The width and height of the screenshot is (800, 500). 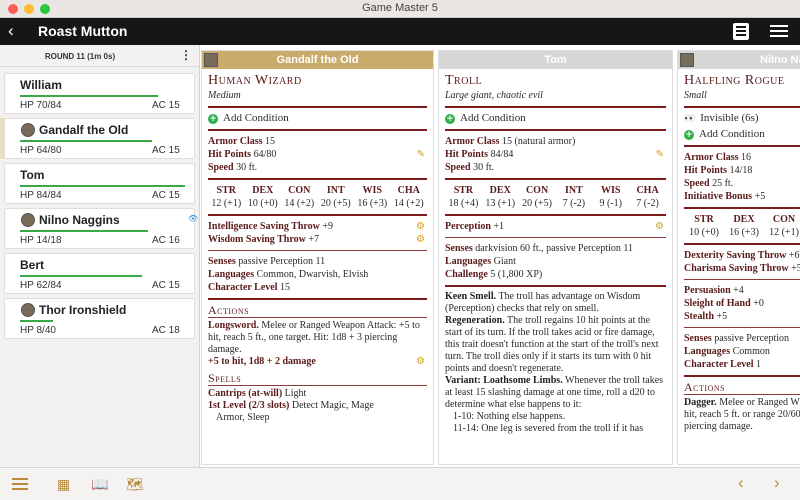 What do you see at coordinates (20, 485) in the screenshot?
I see `list-menu-icon` at bounding box center [20, 485].